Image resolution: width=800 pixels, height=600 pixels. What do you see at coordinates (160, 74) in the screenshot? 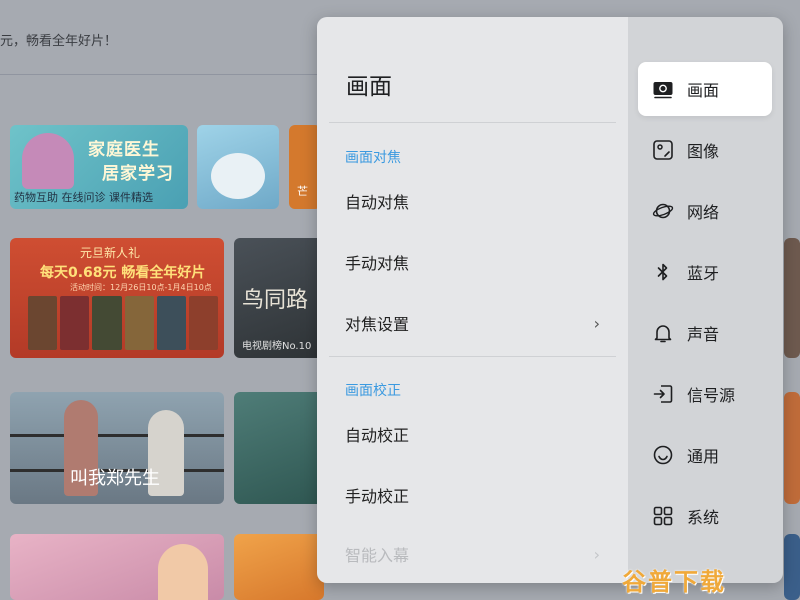
I see `banner-divider` at bounding box center [160, 74].